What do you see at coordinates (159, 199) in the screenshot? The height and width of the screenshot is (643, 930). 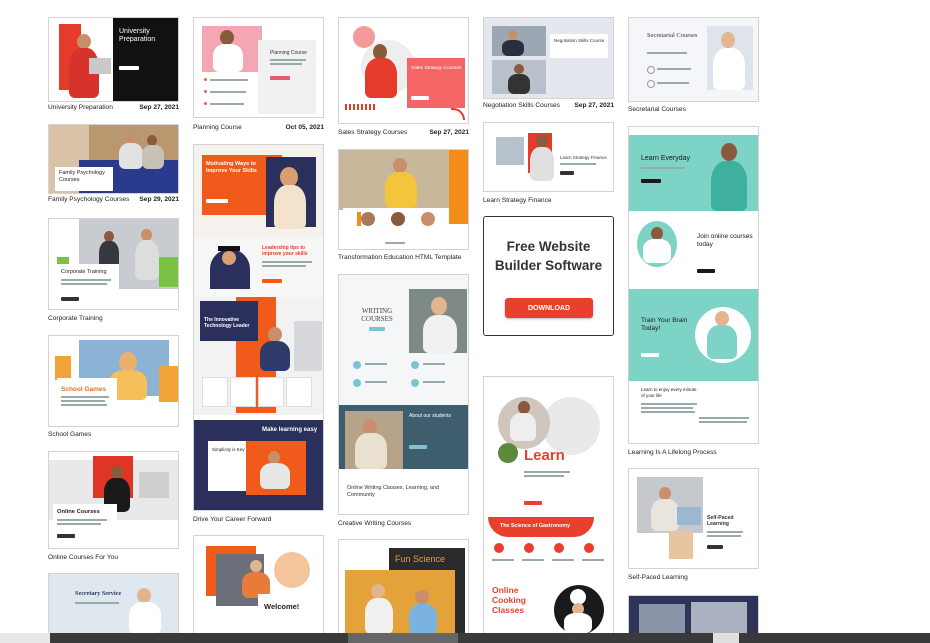 I see `template-date: Sep 29, 2021` at bounding box center [159, 199].